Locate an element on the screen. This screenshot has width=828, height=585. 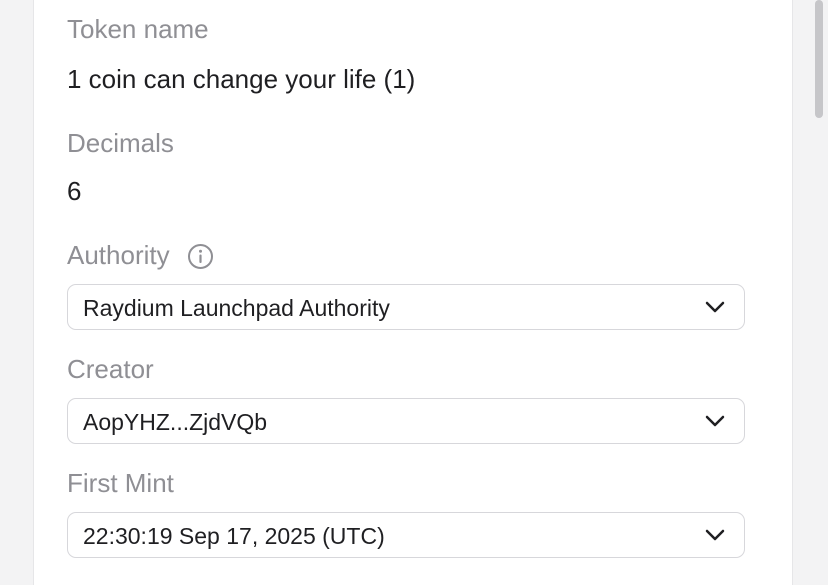
authority-selected-value: Raydium Launchpad Authority is located at coordinates (236, 308).